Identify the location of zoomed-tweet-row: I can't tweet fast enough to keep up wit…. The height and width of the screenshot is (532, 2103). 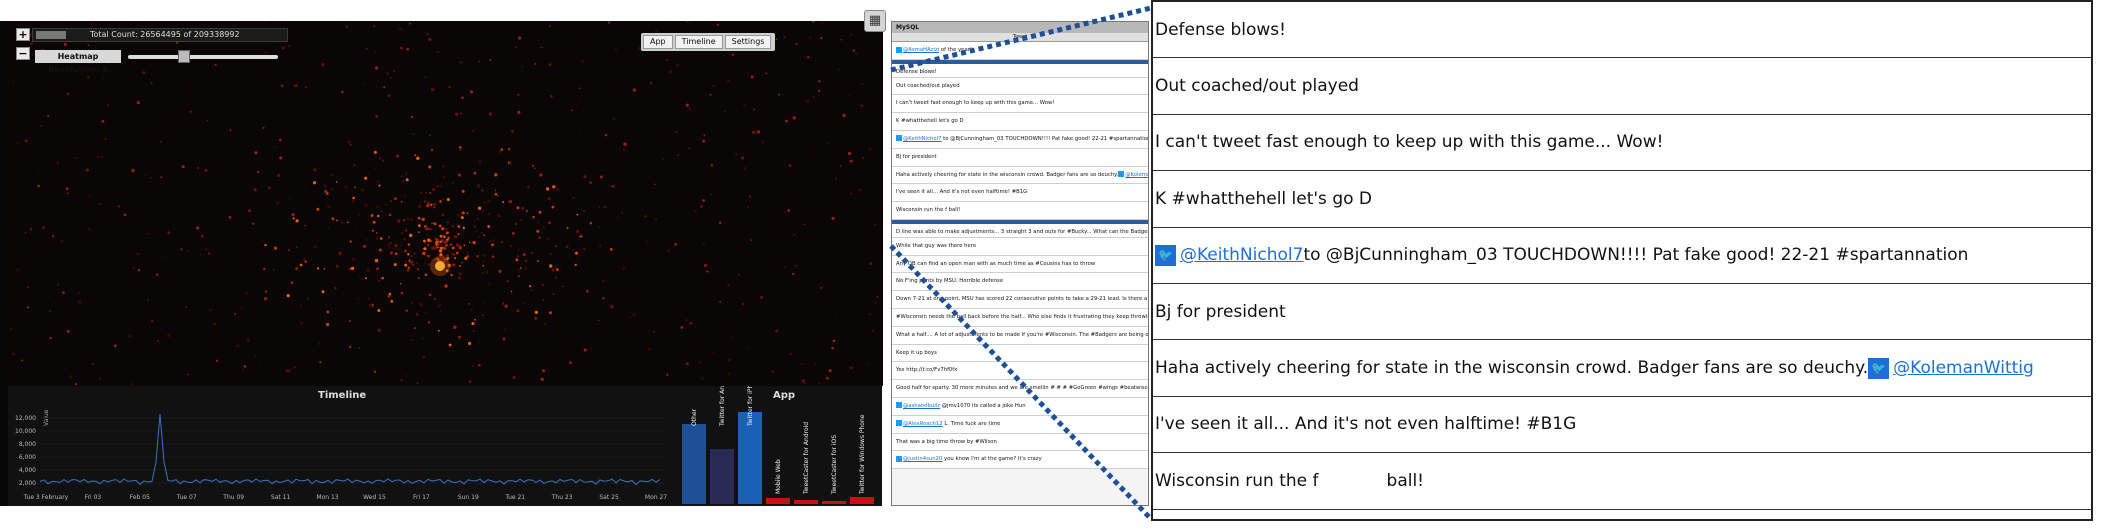
(1622, 143).